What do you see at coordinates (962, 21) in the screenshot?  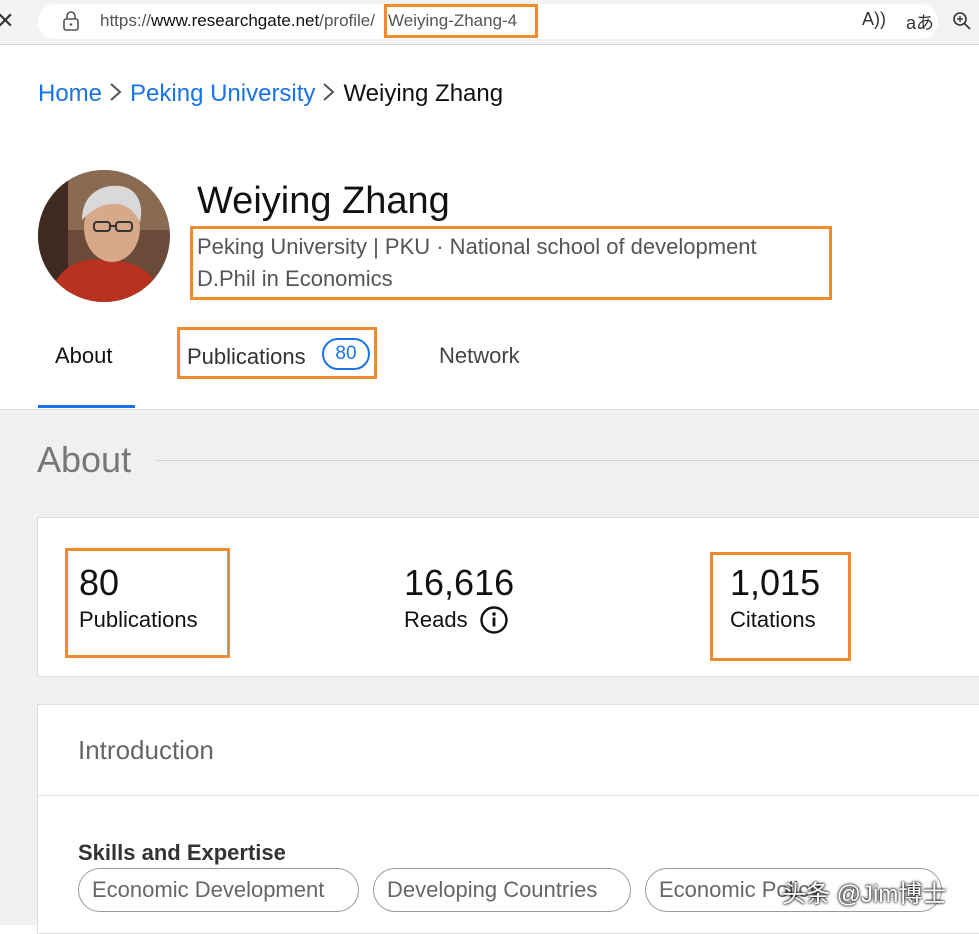 I see `zoom-icon` at bounding box center [962, 21].